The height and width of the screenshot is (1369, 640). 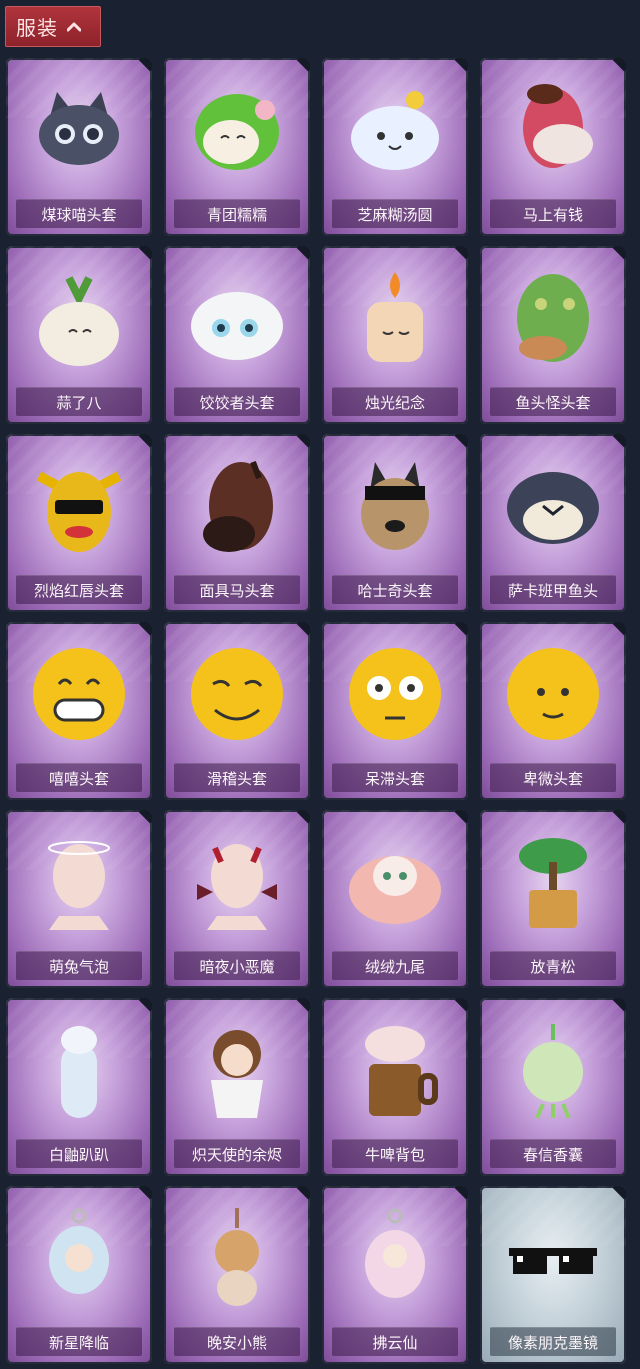 What do you see at coordinates (395, 401) in the screenshot?
I see `costume-label: 烛光纪念` at bounding box center [395, 401].